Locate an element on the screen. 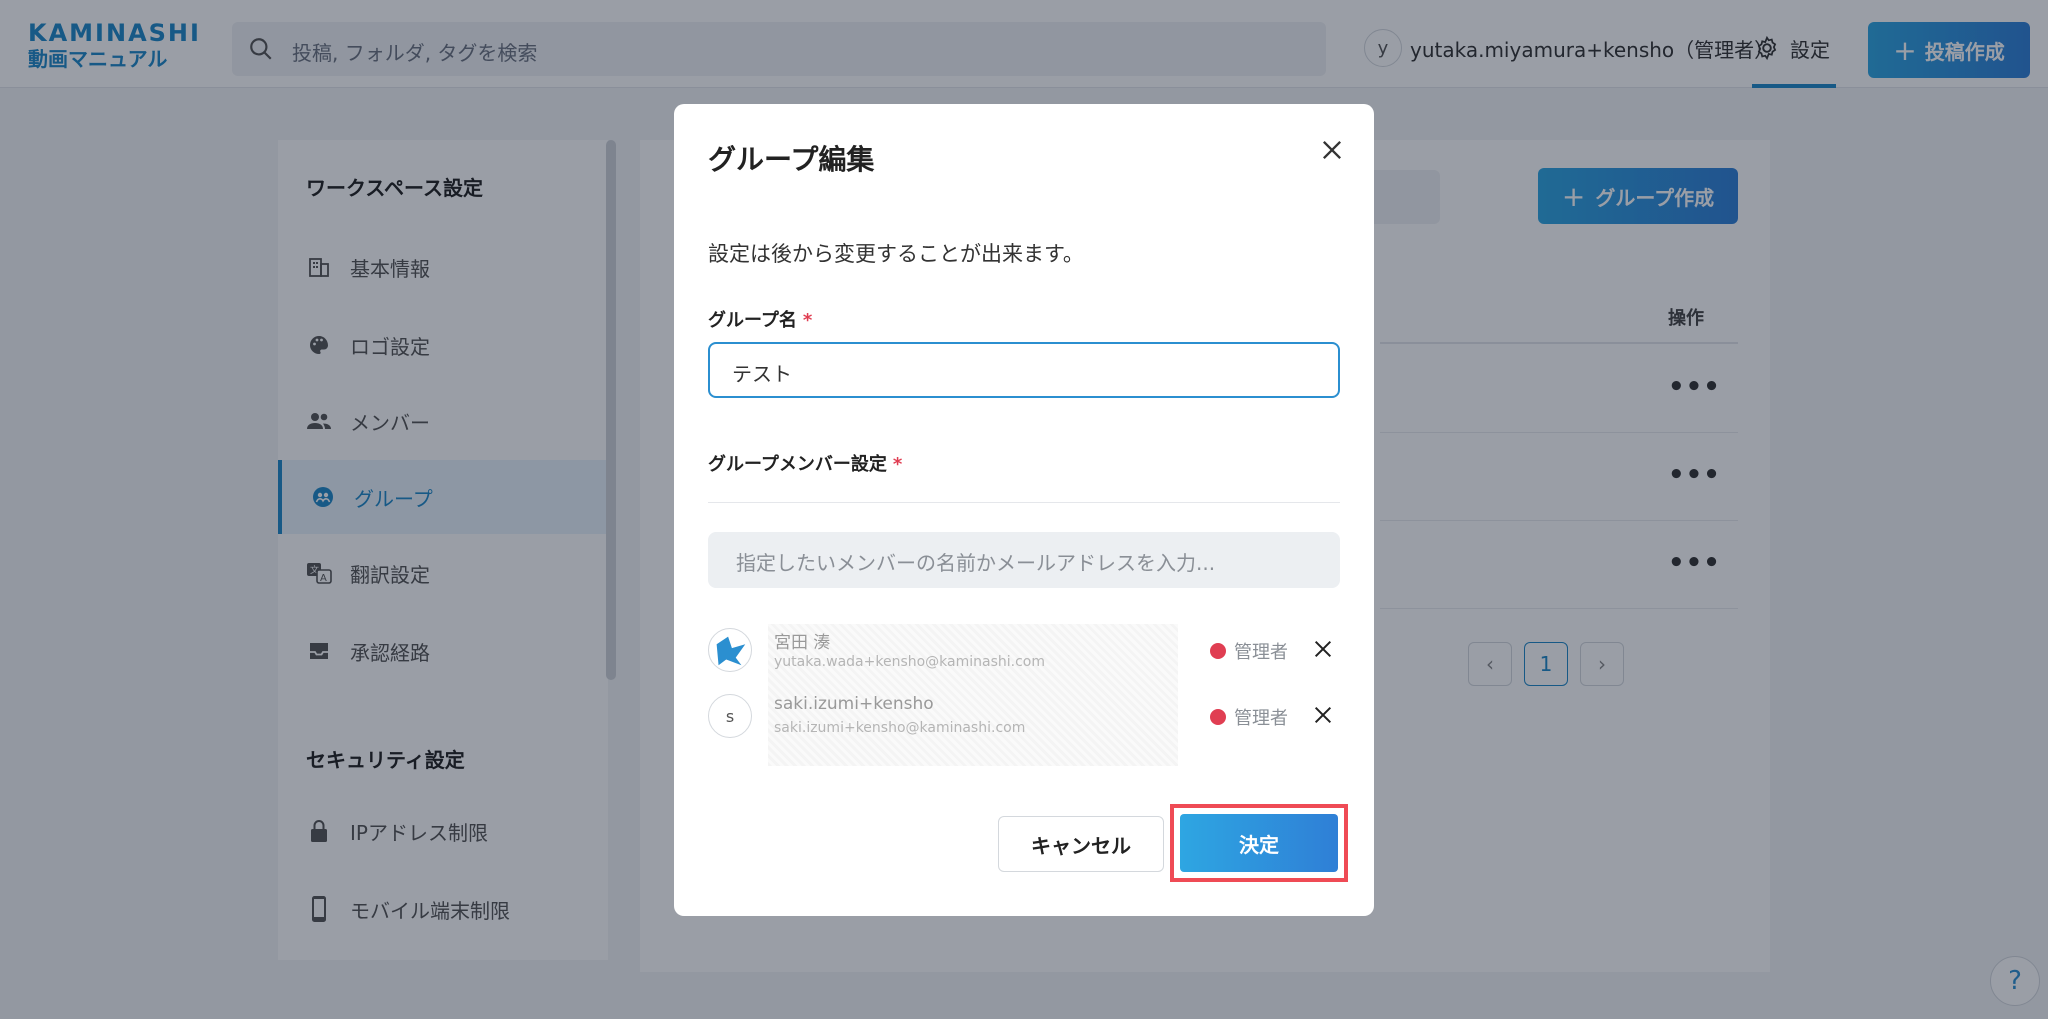 The height and width of the screenshot is (1019, 2048). confirm-button: 決定 is located at coordinates (1259, 843).